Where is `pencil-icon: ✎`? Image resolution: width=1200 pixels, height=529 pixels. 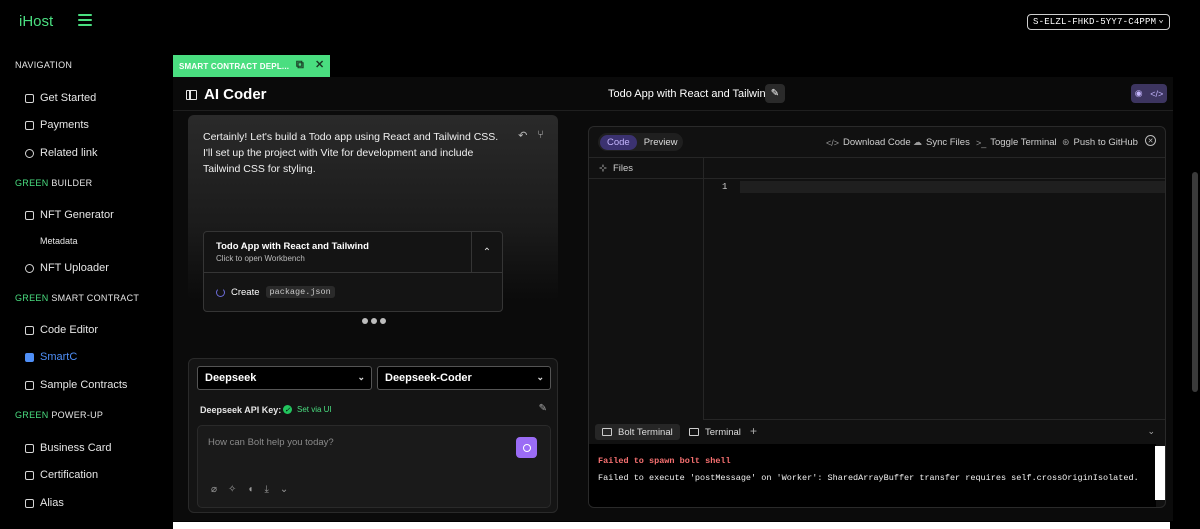
pencil-icon: ✎ is located at coordinates (775, 93).